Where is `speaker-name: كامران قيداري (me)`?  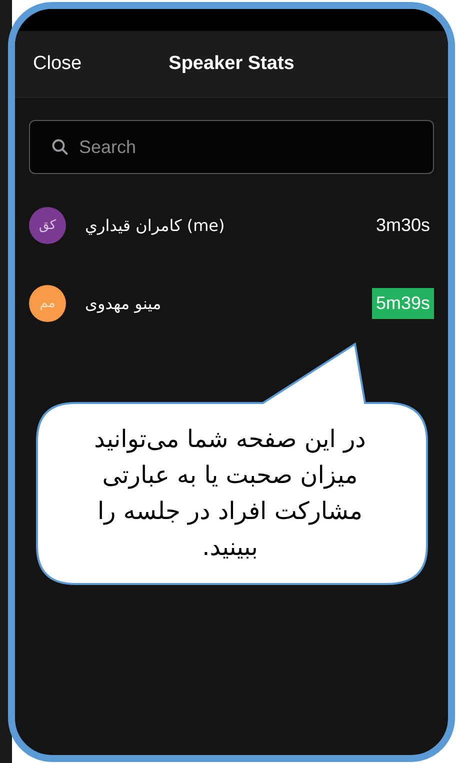
speaker-name: كامران قيداري (me) is located at coordinates (155, 225).